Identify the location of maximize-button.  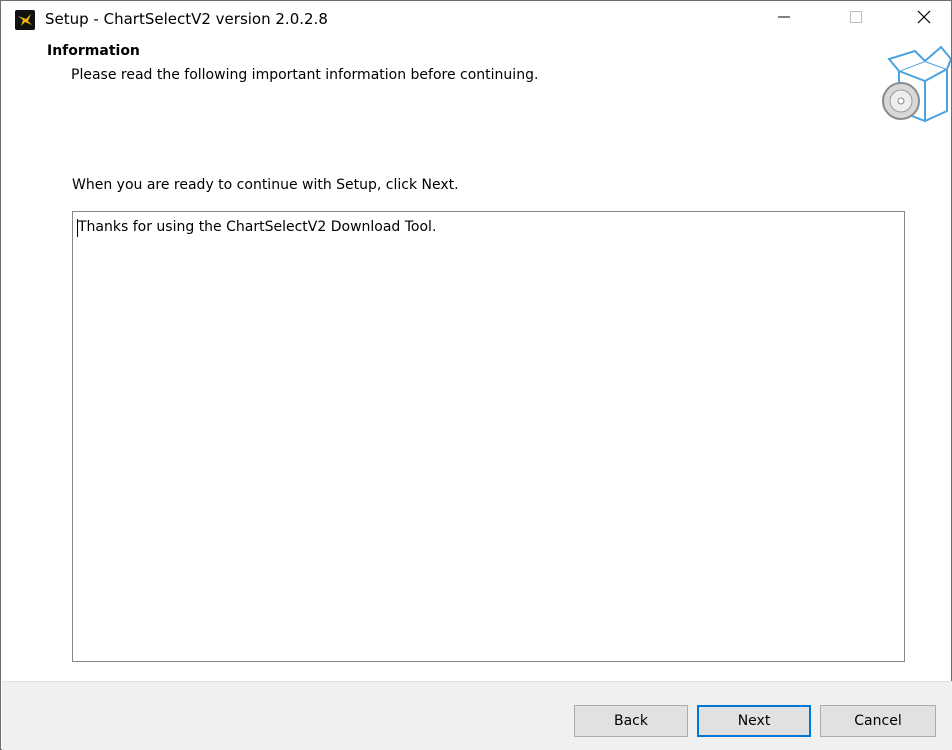
(856, 19).